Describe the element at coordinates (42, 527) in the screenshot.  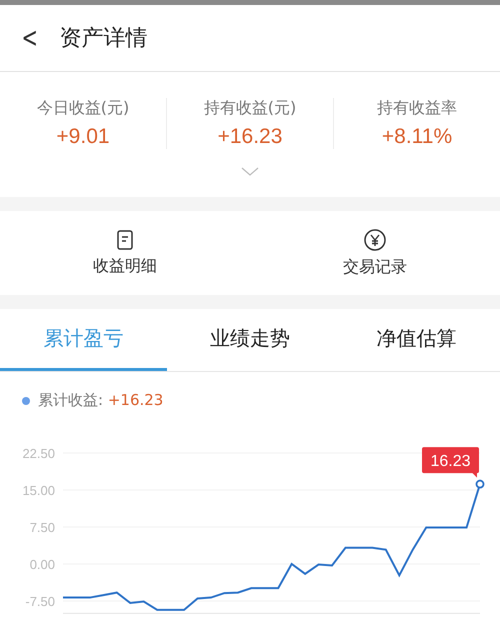
I see `y-axis-label: 7.50` at that location.